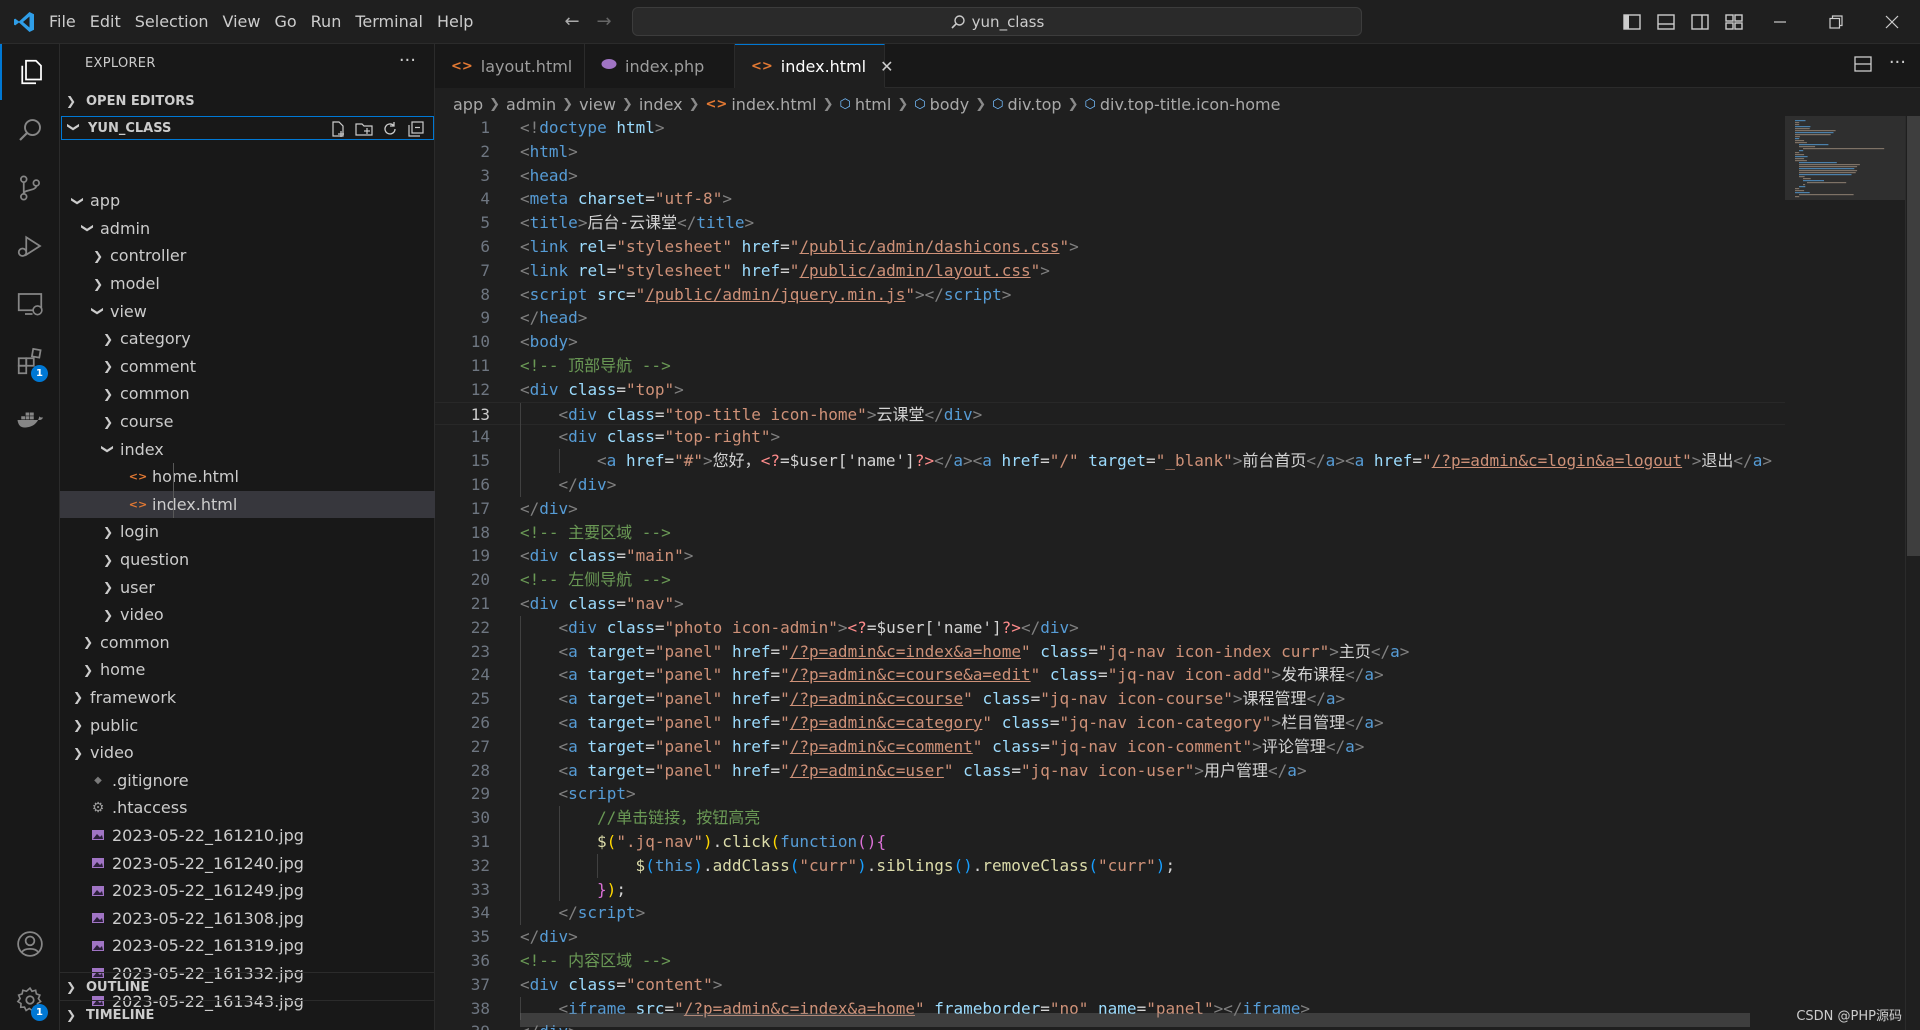  Describe the element at coordinates (1780, 22) in the screenshot. I see `minimize-button` at that location.